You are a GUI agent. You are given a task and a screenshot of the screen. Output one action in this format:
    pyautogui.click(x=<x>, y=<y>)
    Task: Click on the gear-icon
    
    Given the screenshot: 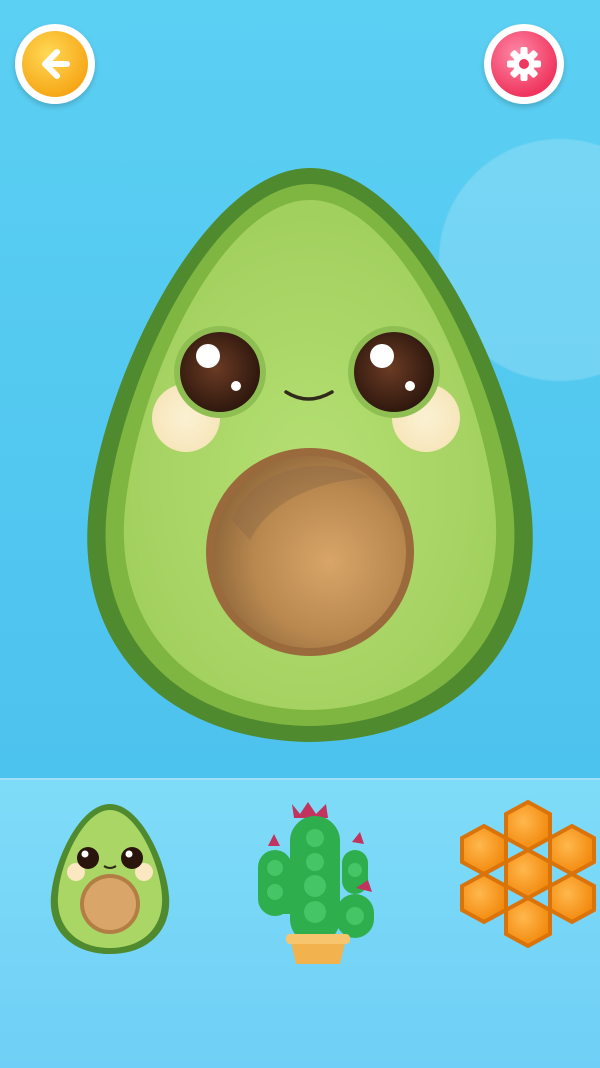 What is the action you would take?
    pyautogui.click(x=524, y=64)
    